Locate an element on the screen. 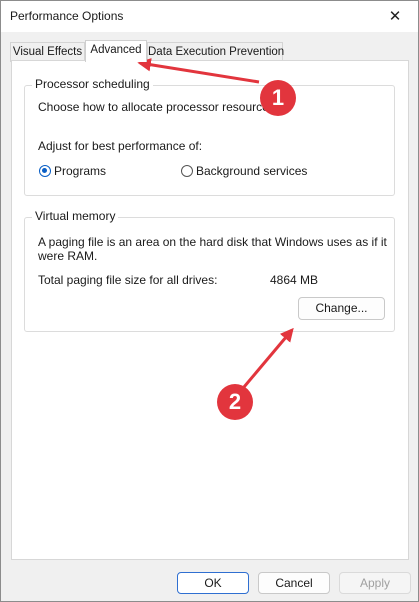  apply-button: Apply is located at coordinates (375, 583).